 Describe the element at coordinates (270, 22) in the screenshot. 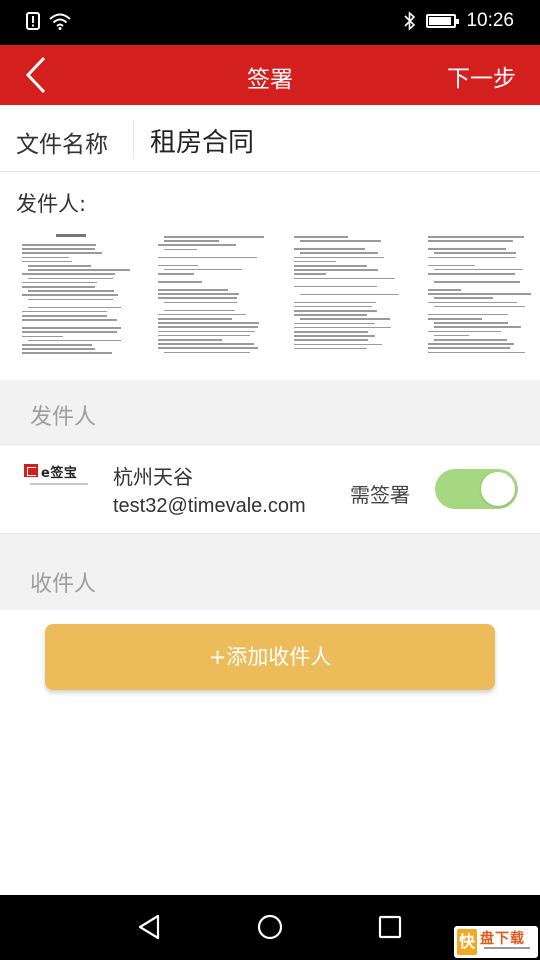

I see `status-bar: 10:26` at that location.